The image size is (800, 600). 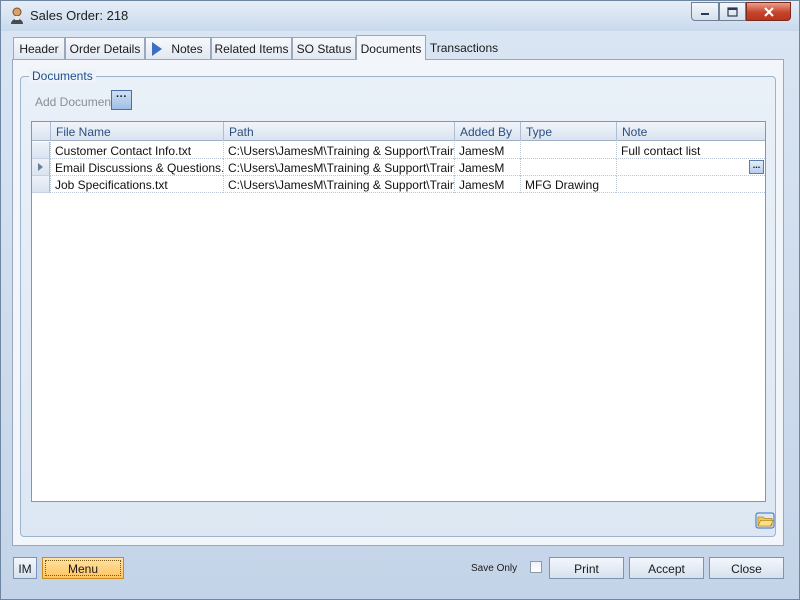 I want to click on tab-label: Related Items, so click(x=251, y=49).